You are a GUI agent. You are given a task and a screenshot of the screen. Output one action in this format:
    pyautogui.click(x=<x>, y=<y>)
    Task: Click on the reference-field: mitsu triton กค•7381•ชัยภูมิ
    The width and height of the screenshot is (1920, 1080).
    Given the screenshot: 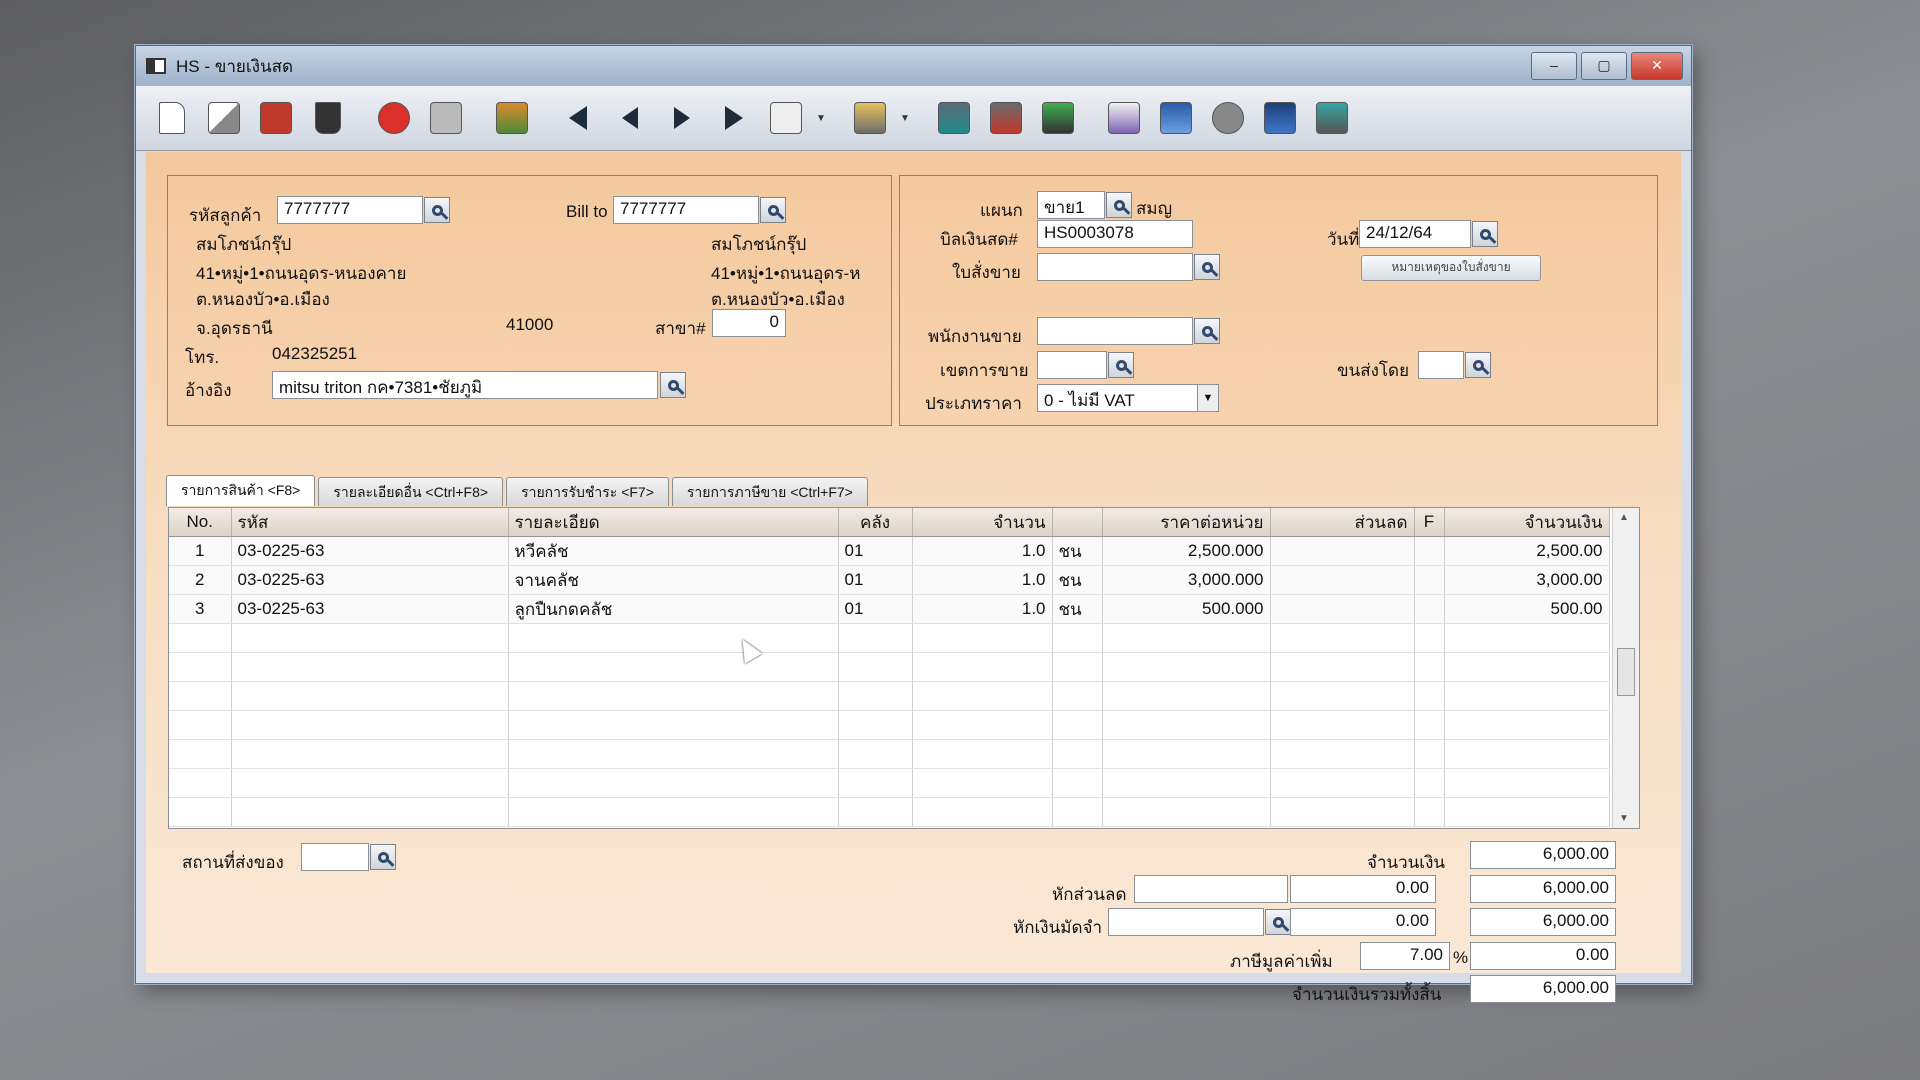 What is the action you would take?
    pyautogui.click(x=465, y=385)
    